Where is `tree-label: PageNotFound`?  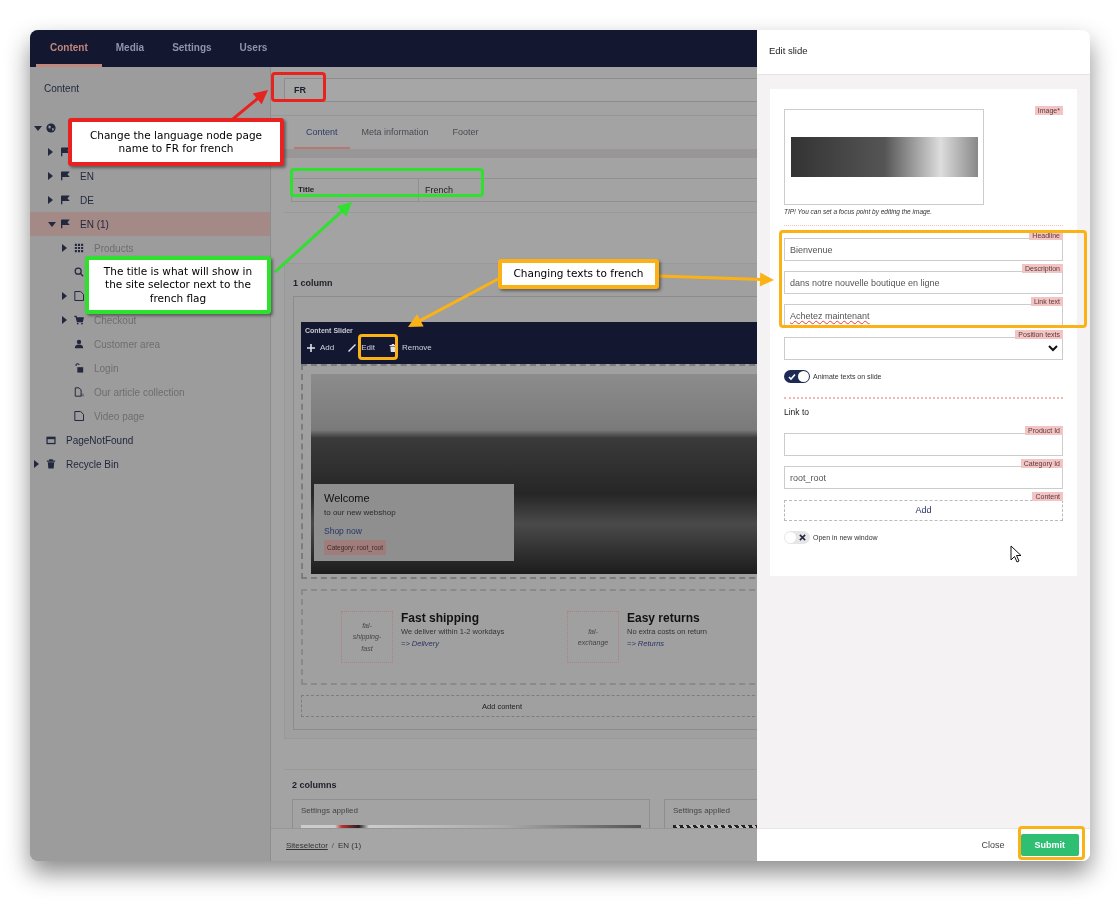
tree-label: PageNotFound is located at coordinates (100, 440).